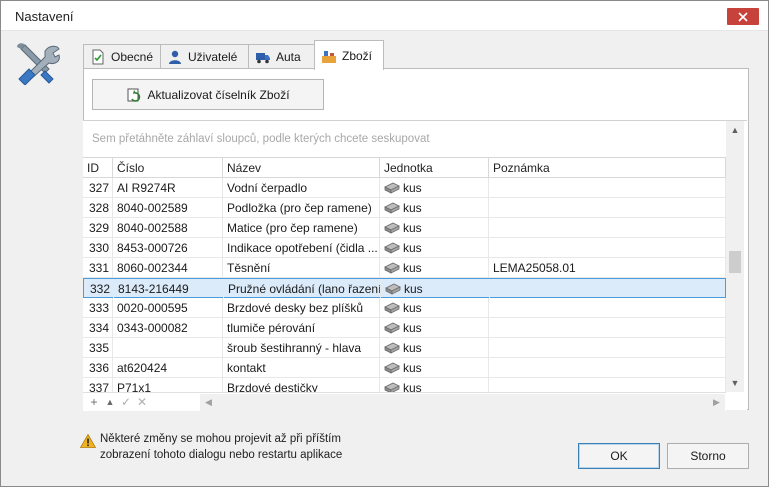 This screenshot has height=487, width=769. What do you see at coordinates (301, 327) in the screenshot?
I see `cell-nazev: tlumiče pérování` at bounding box center [301, 327].